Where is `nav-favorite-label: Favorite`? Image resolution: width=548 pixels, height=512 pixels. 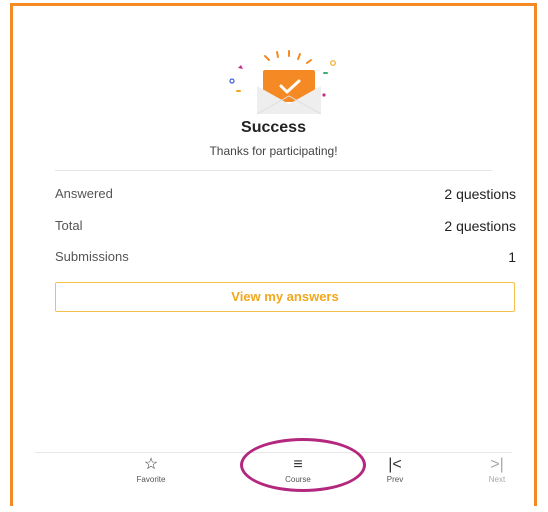 nav-favorite-label: Favorite is located at coordinates (151, 479).